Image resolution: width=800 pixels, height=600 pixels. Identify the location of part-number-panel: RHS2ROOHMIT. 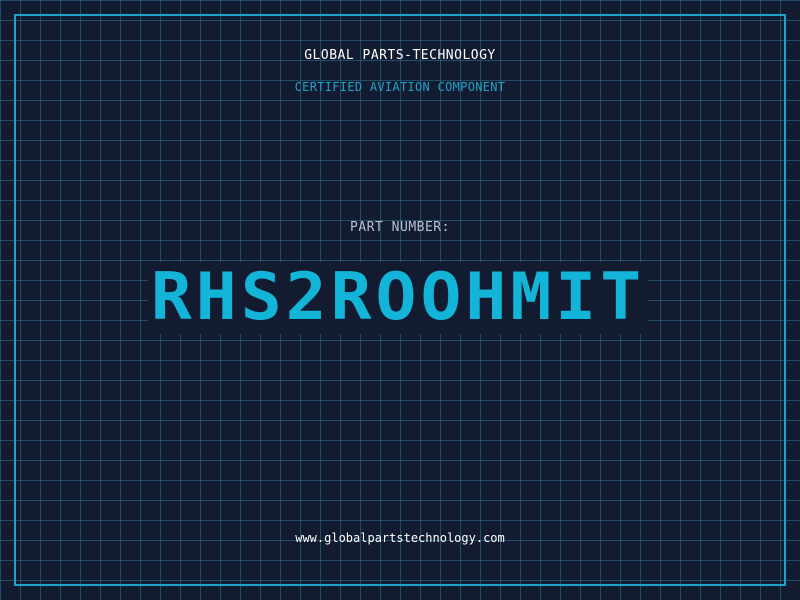
(398, 298).